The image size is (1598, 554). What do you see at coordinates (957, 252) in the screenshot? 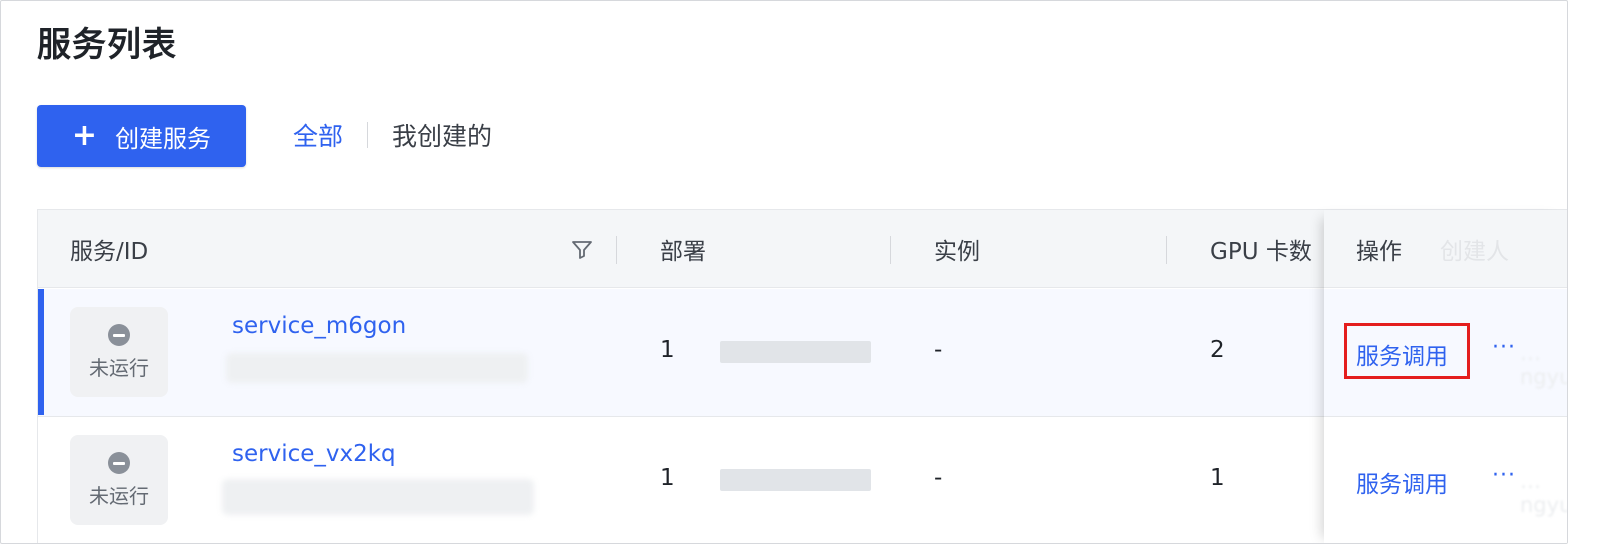
I see `column-header-instance: 实例` at bounding box center [957, 252].